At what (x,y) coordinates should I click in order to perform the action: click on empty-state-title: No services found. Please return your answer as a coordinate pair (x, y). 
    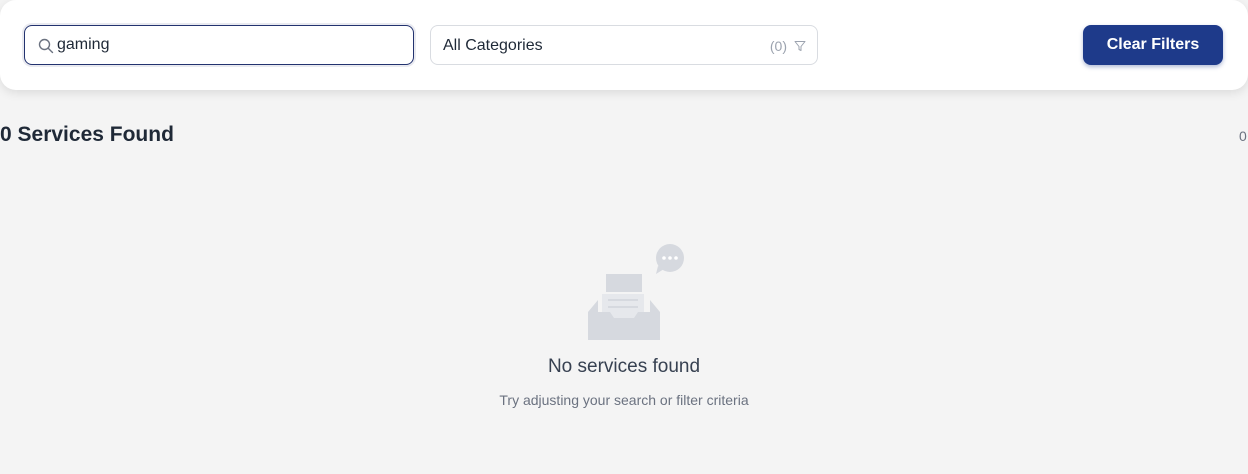
    Looking at the image, I should click on (624, 366).